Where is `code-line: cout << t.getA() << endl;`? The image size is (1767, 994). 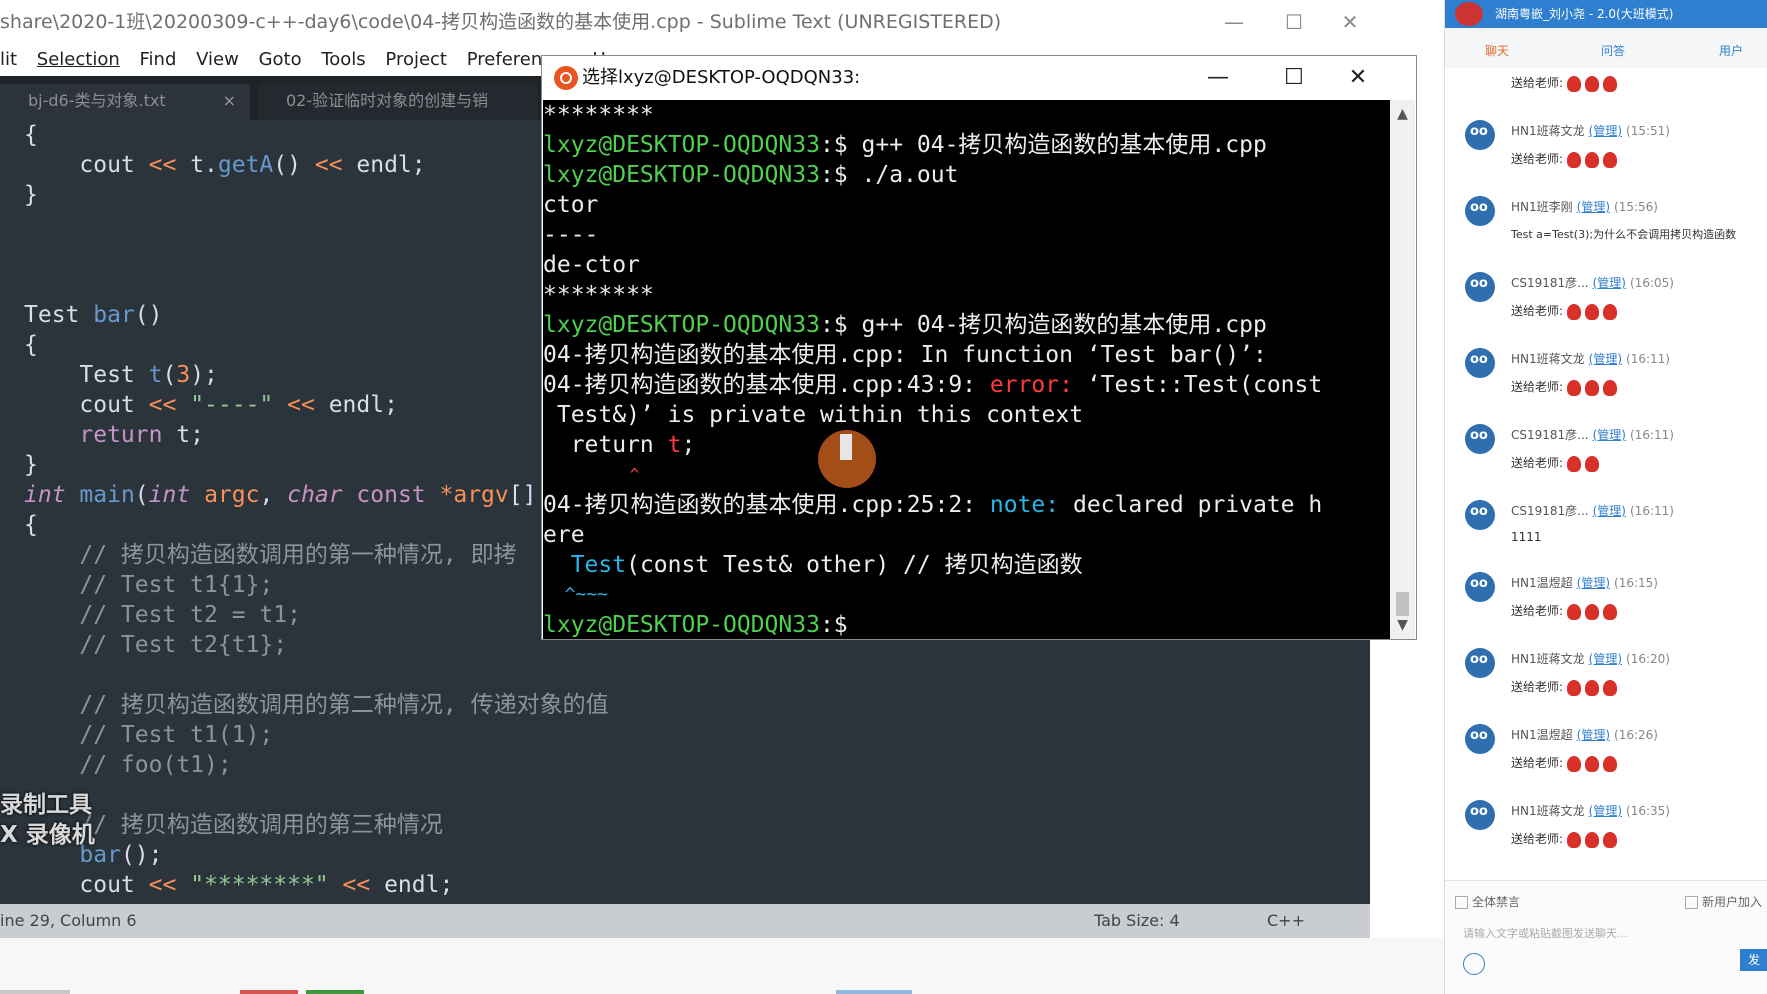
code-line: cout << t.getA() << endl; is located at coordinates (252, 165).